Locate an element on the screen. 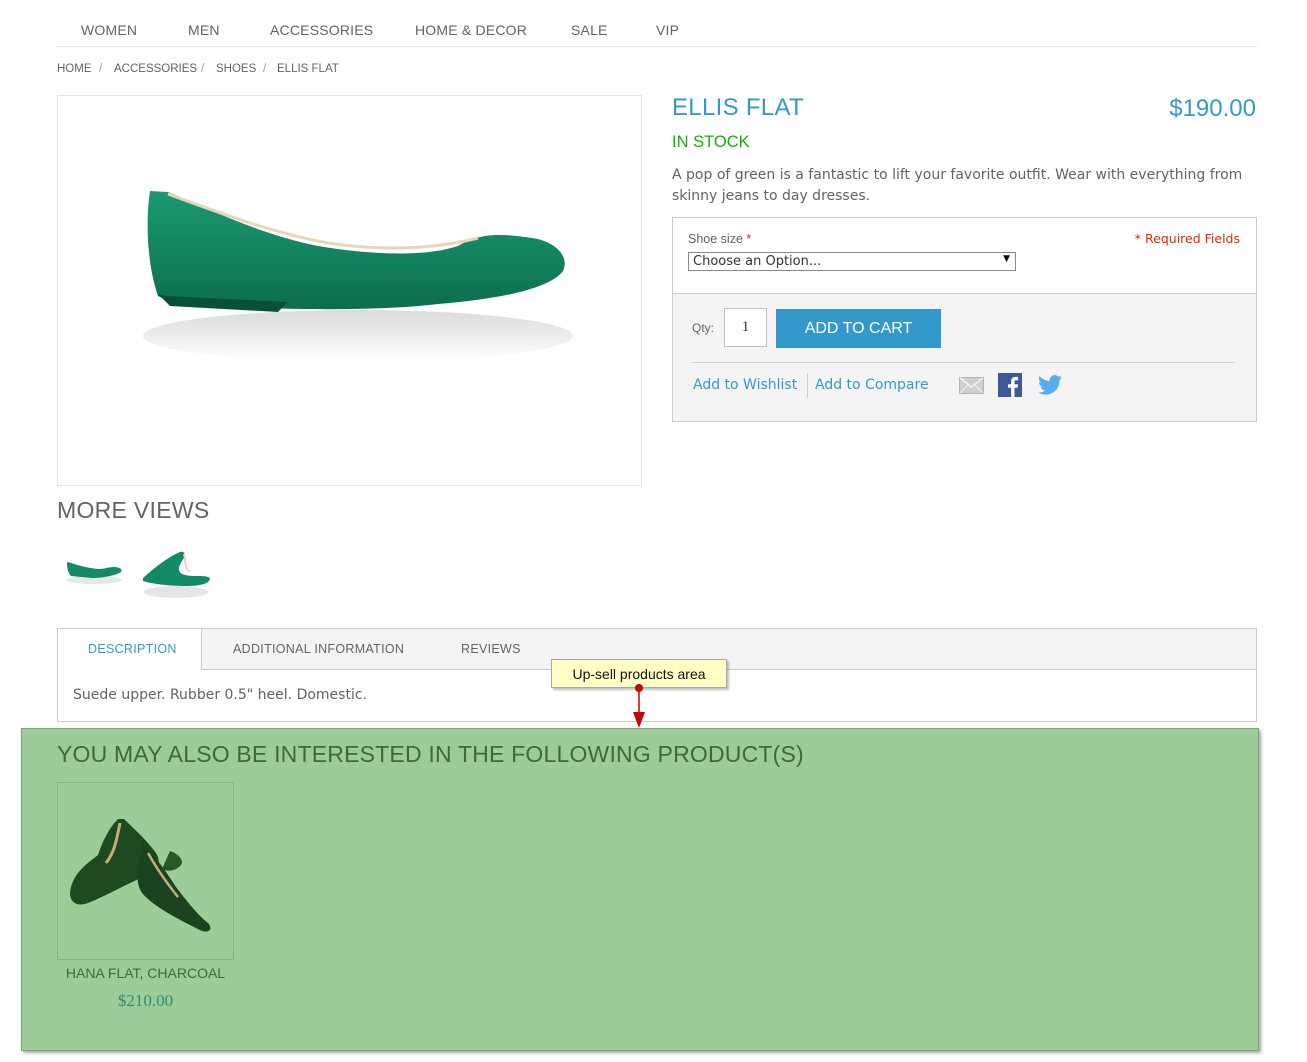 Image resolution: width=1307 pixels, height=1062 pixels. tab-reviews: REVIEWS is located at coordinates (491, 649).